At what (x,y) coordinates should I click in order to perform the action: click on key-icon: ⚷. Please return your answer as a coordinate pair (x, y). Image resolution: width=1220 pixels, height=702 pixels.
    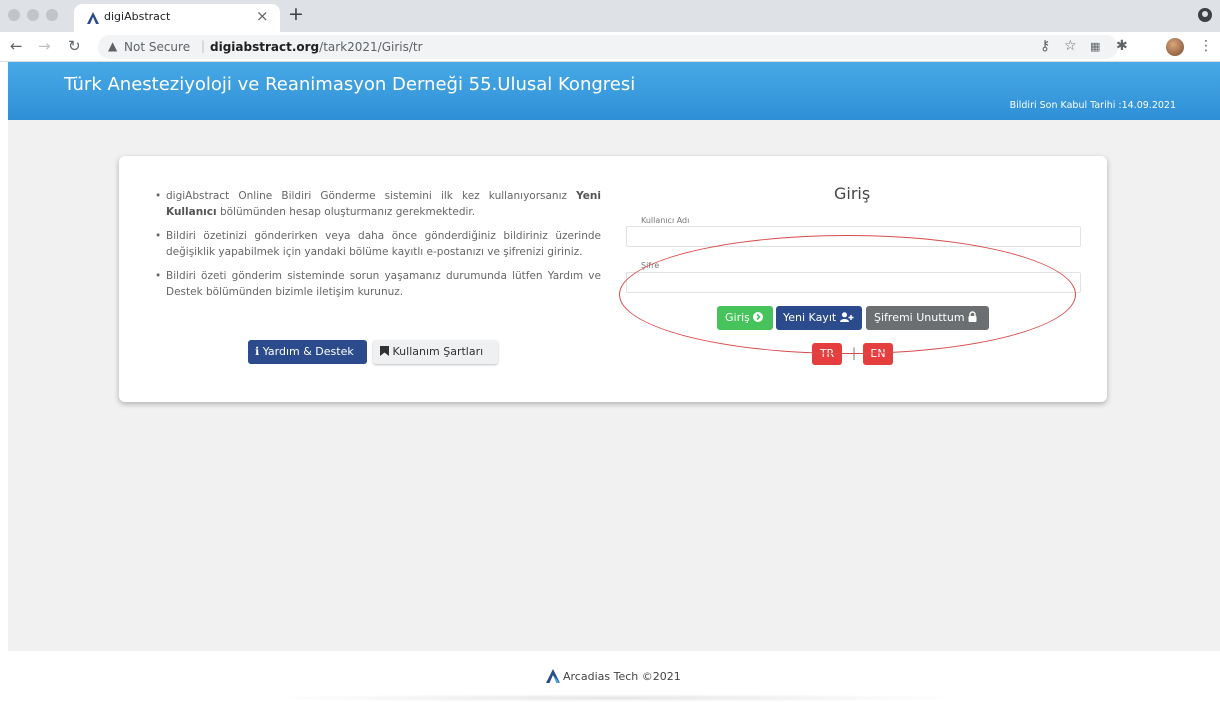
    Looking at the image, I should click on (1045, 46).